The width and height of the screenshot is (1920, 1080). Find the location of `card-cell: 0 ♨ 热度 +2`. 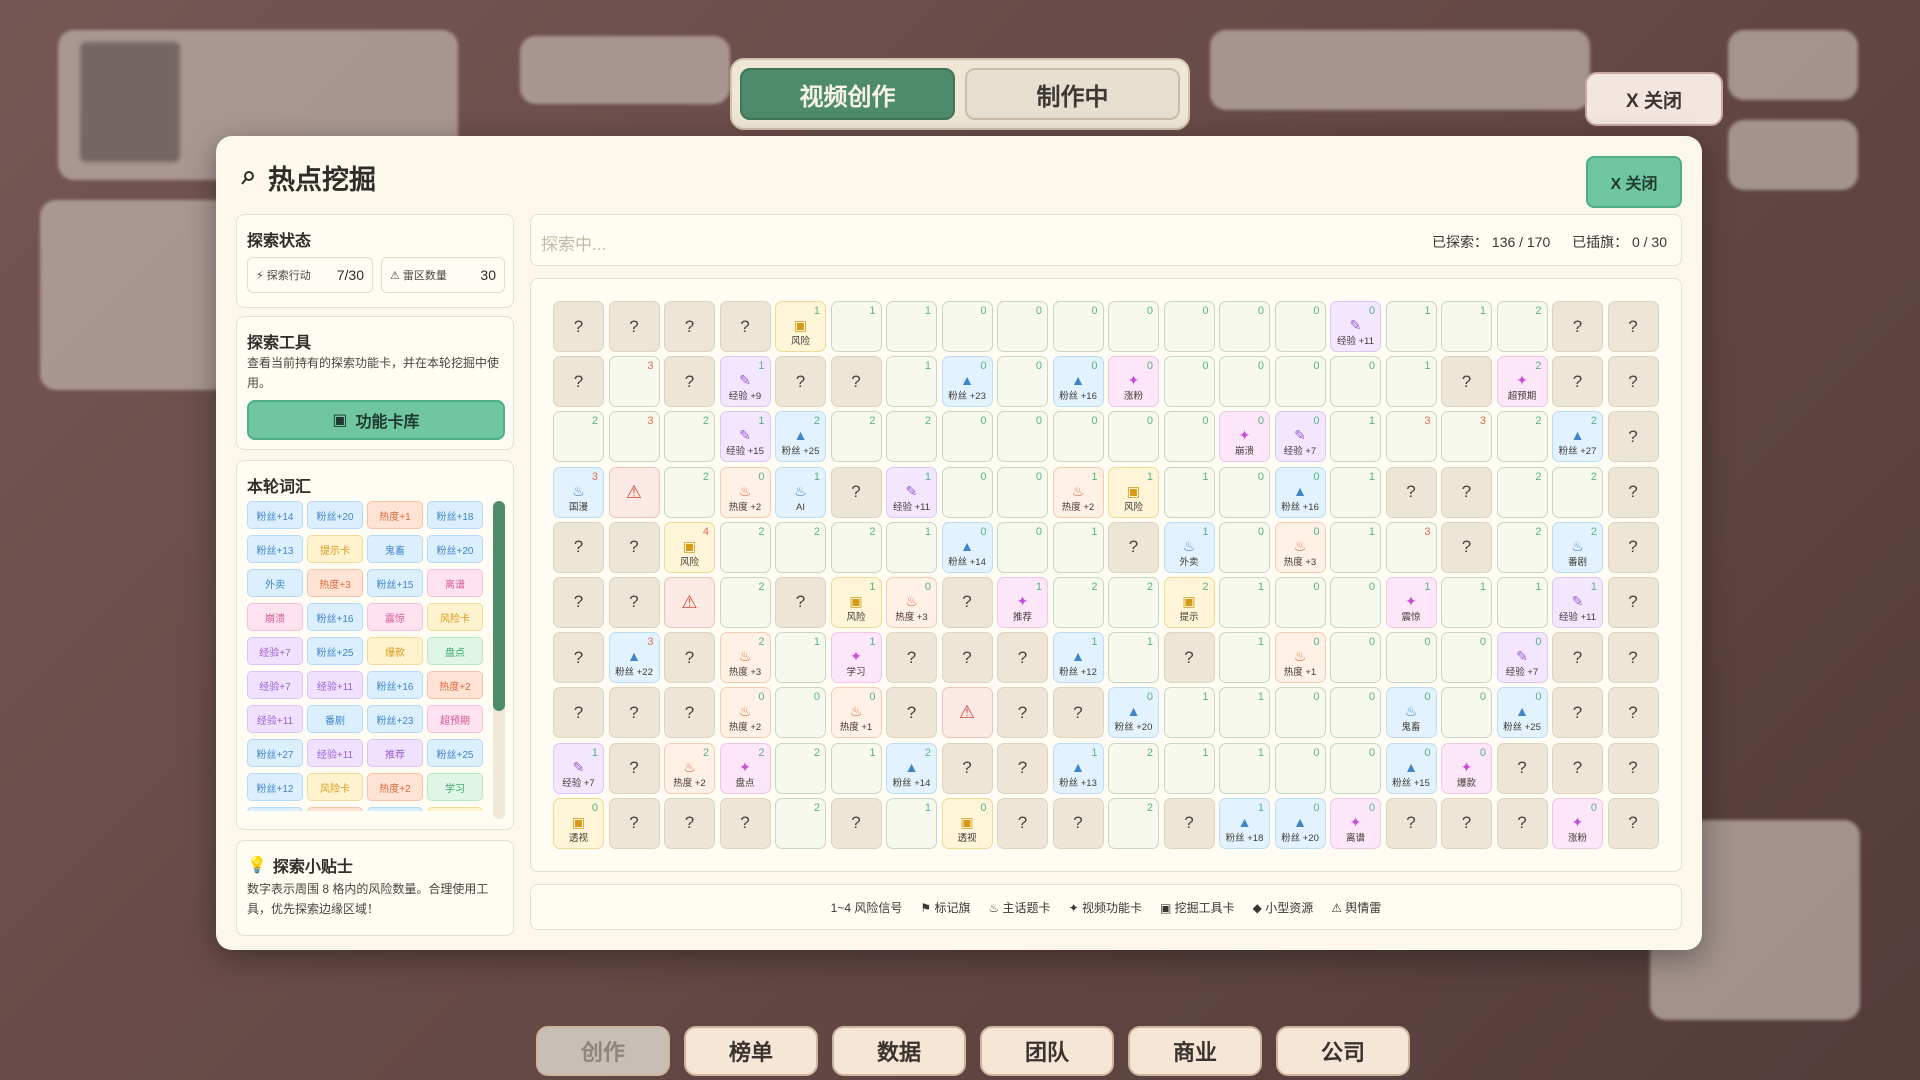

card-cell: 0 ♨ 热度 +2 is located at coordinates (745, 492).